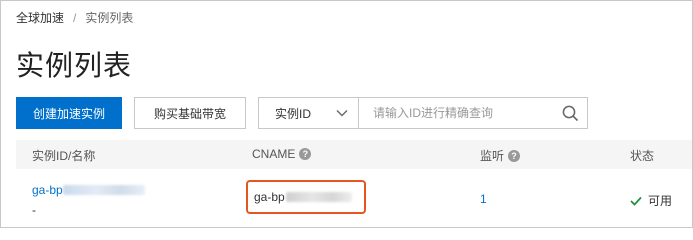 This screenshot has height=240, width=693. Describe the element at coordinates (293, 113) in the screenshot. I see `filter-select-value: 实例ID` at that location.